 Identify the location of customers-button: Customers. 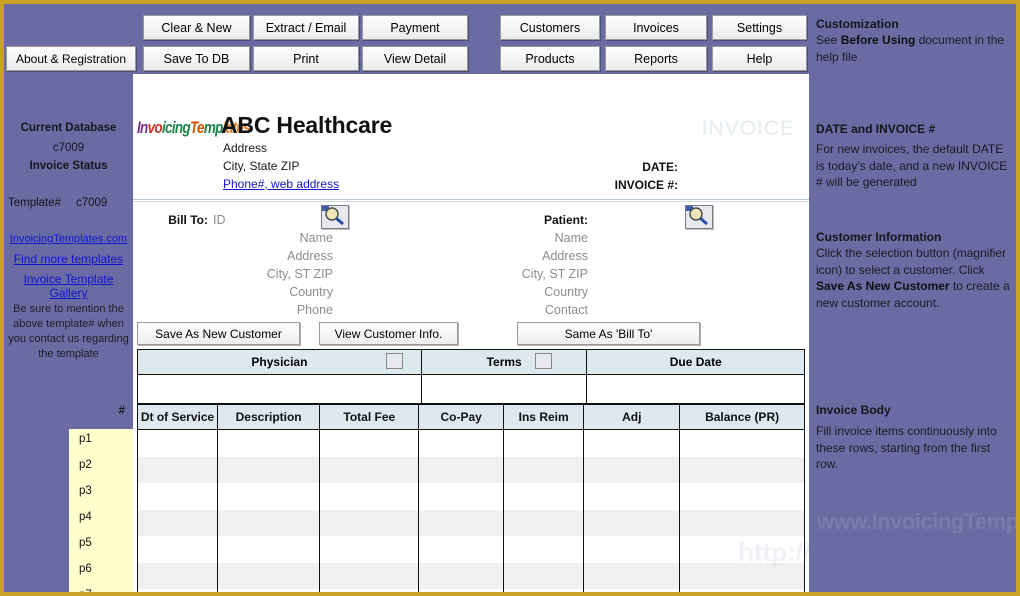
(550, 27).